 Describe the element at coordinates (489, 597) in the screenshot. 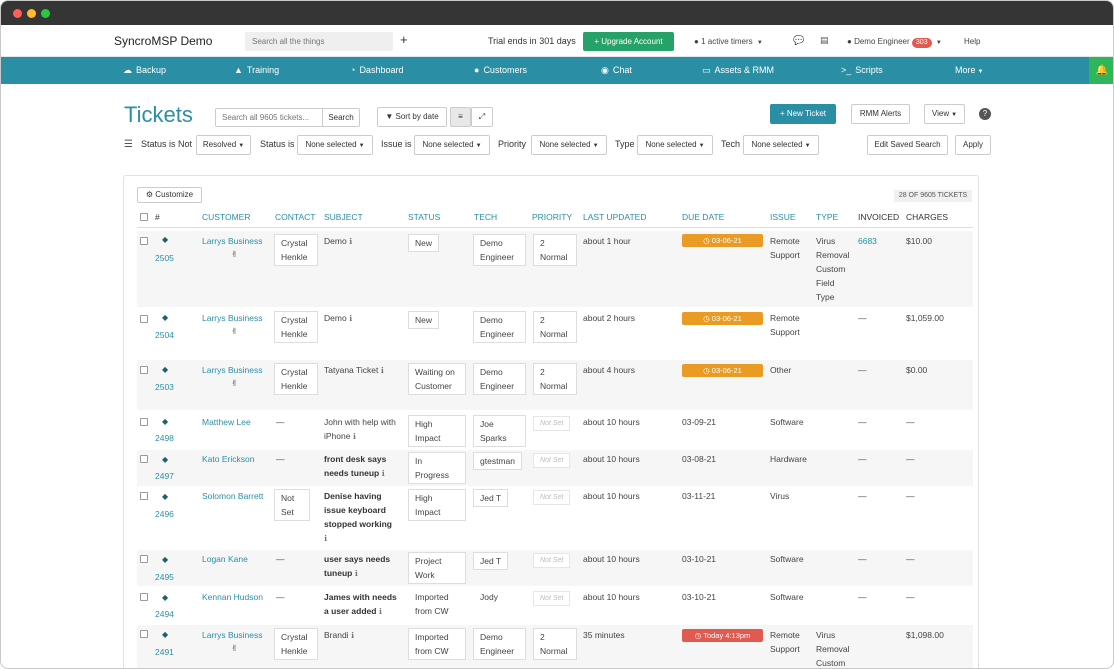

I see `tech-cell: Jody` at that location.